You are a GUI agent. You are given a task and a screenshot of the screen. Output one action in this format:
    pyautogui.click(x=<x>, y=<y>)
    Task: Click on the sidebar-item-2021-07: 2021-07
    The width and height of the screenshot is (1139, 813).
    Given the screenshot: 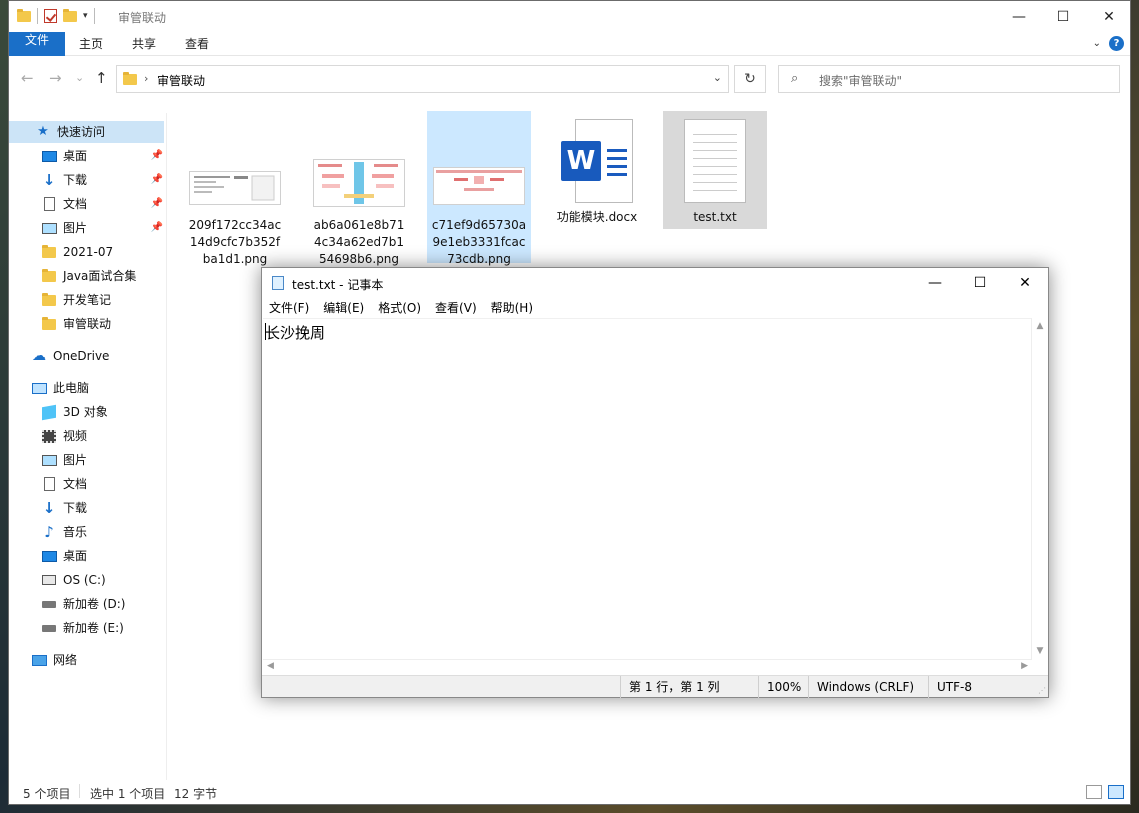 What is the action you would take?
    pyautogui.click(x=77, y=252)
    